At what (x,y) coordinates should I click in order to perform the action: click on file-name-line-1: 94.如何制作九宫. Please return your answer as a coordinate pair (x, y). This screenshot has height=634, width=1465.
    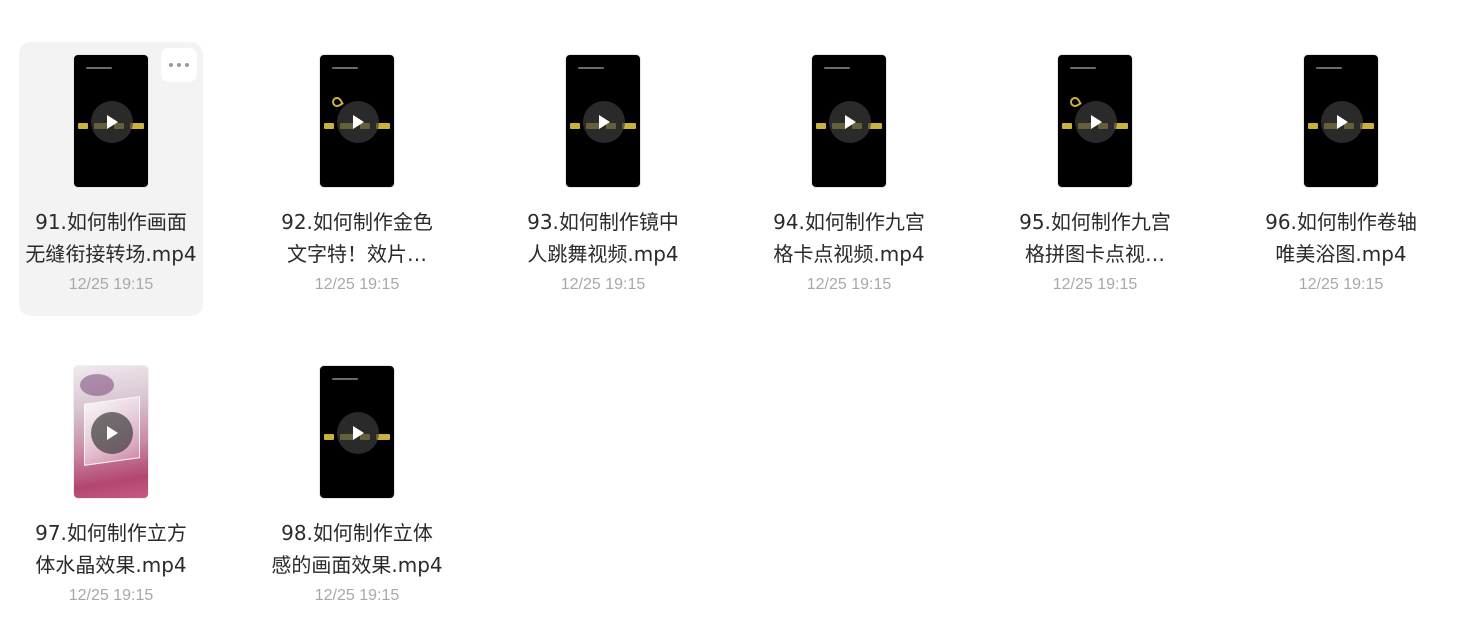
    Looking at the image, I should click on (849, 222).